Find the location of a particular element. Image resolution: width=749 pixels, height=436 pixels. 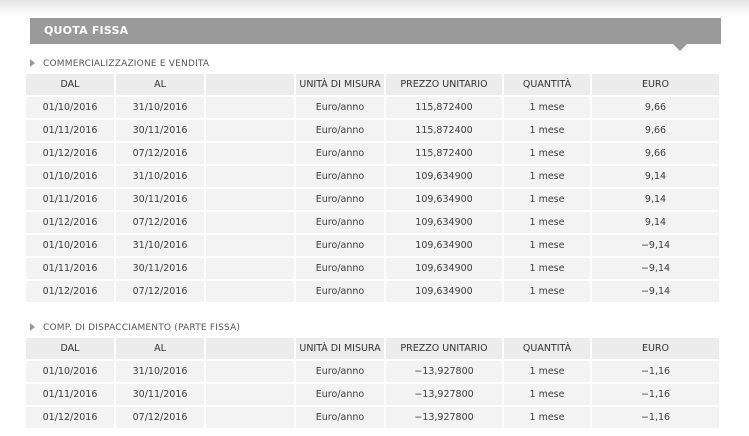

section-label-text: COMMERCIALIZZAZIONE E VENDITA is located at coordinates (126, 64).